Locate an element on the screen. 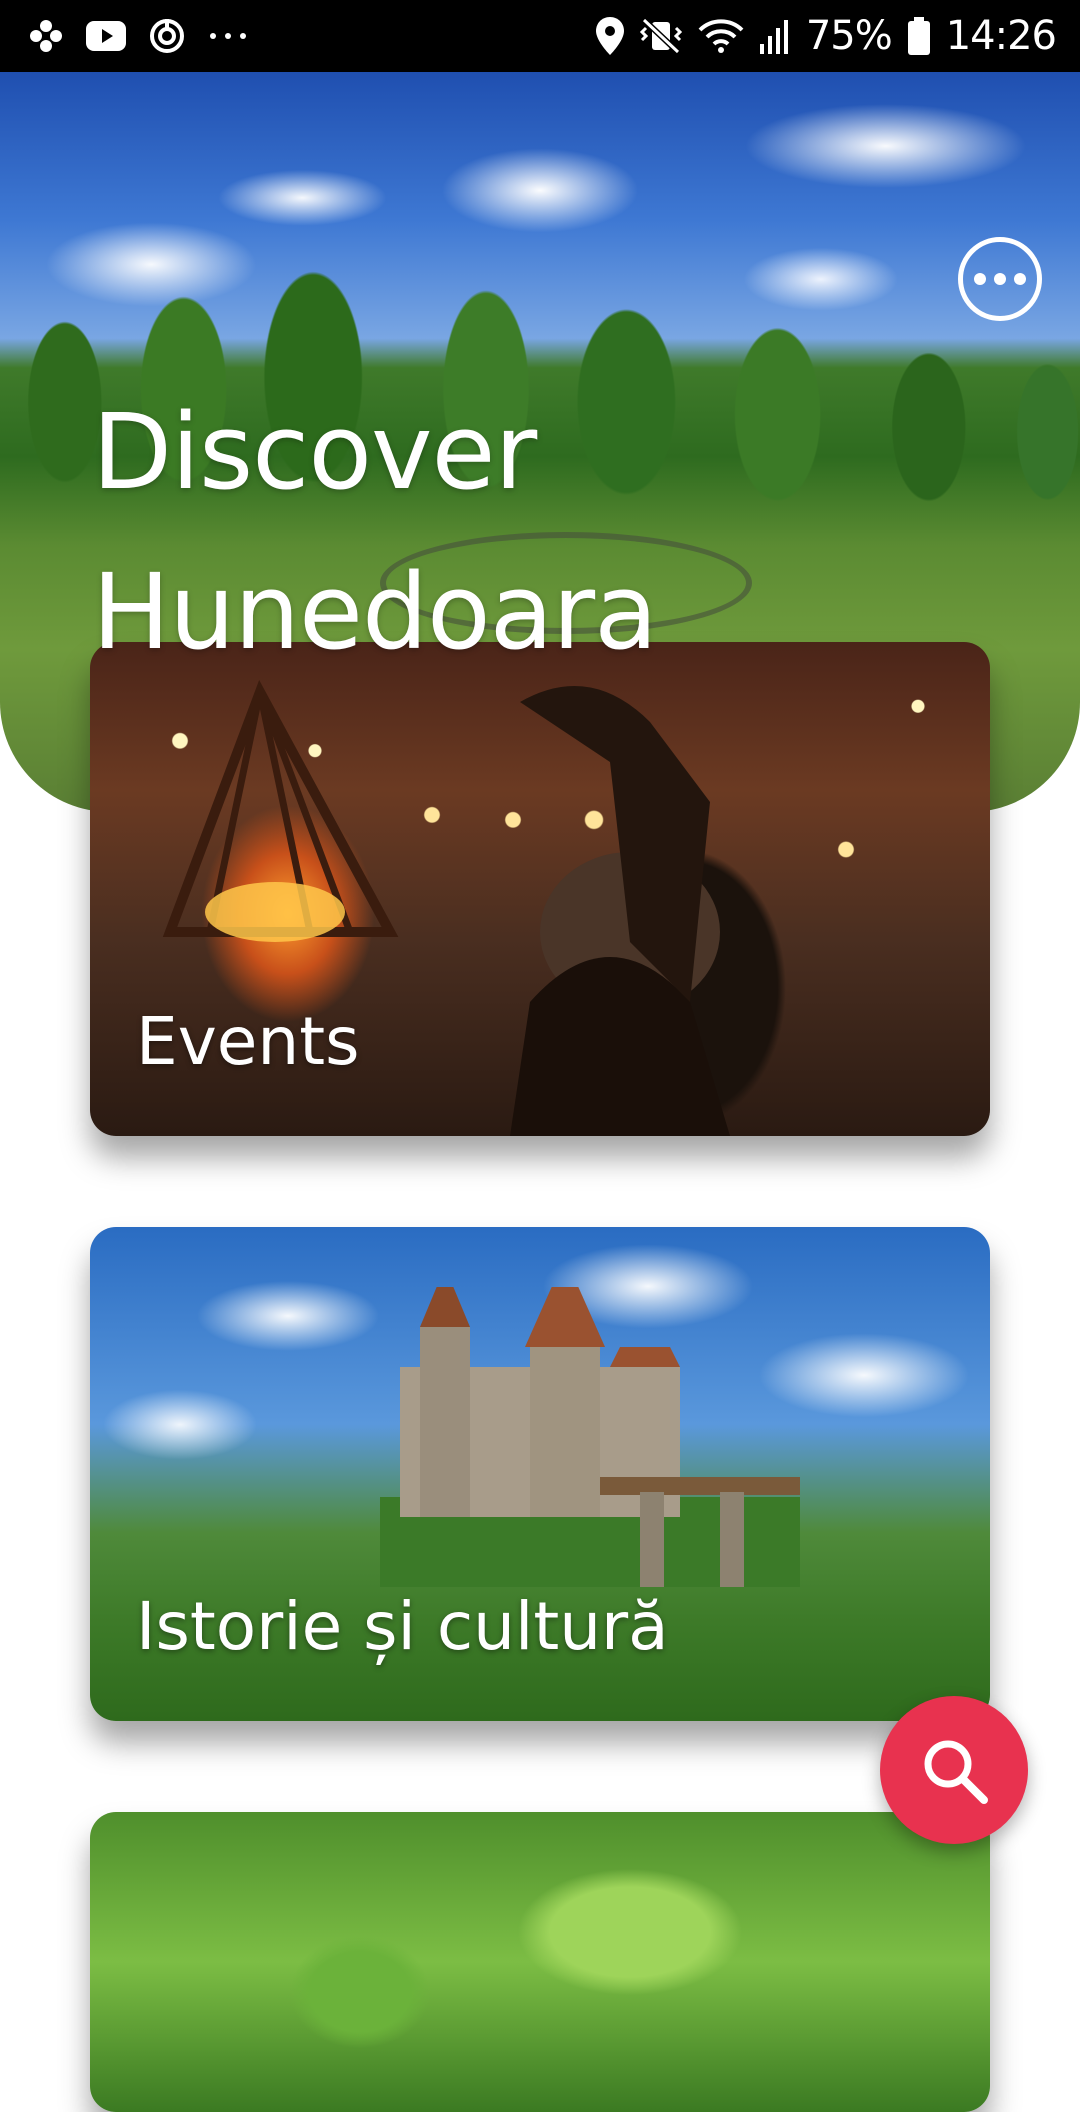  status-bar-right: 75% 14:26 is located at coordinates (826, 36).